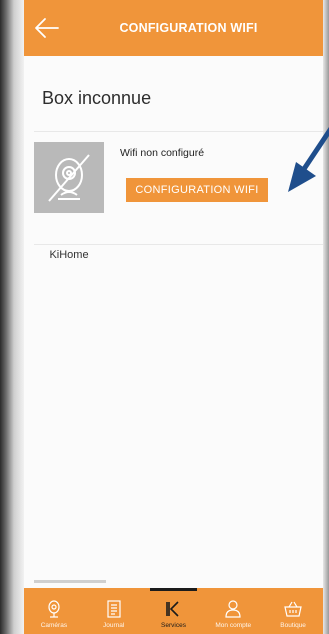  Describe the element at coordinates (12, 317) in the screenshot. I see `frame-shadow-left` at that location.